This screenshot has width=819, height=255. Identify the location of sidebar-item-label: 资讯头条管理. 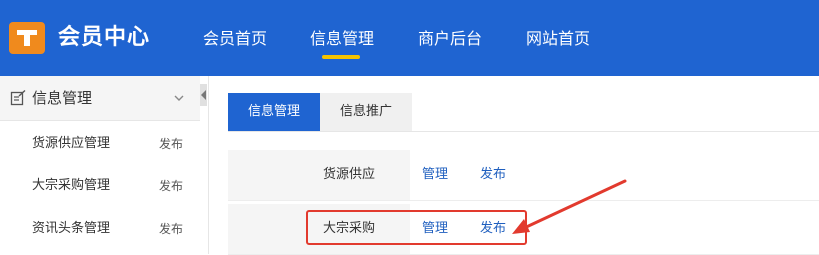
(71, 229).